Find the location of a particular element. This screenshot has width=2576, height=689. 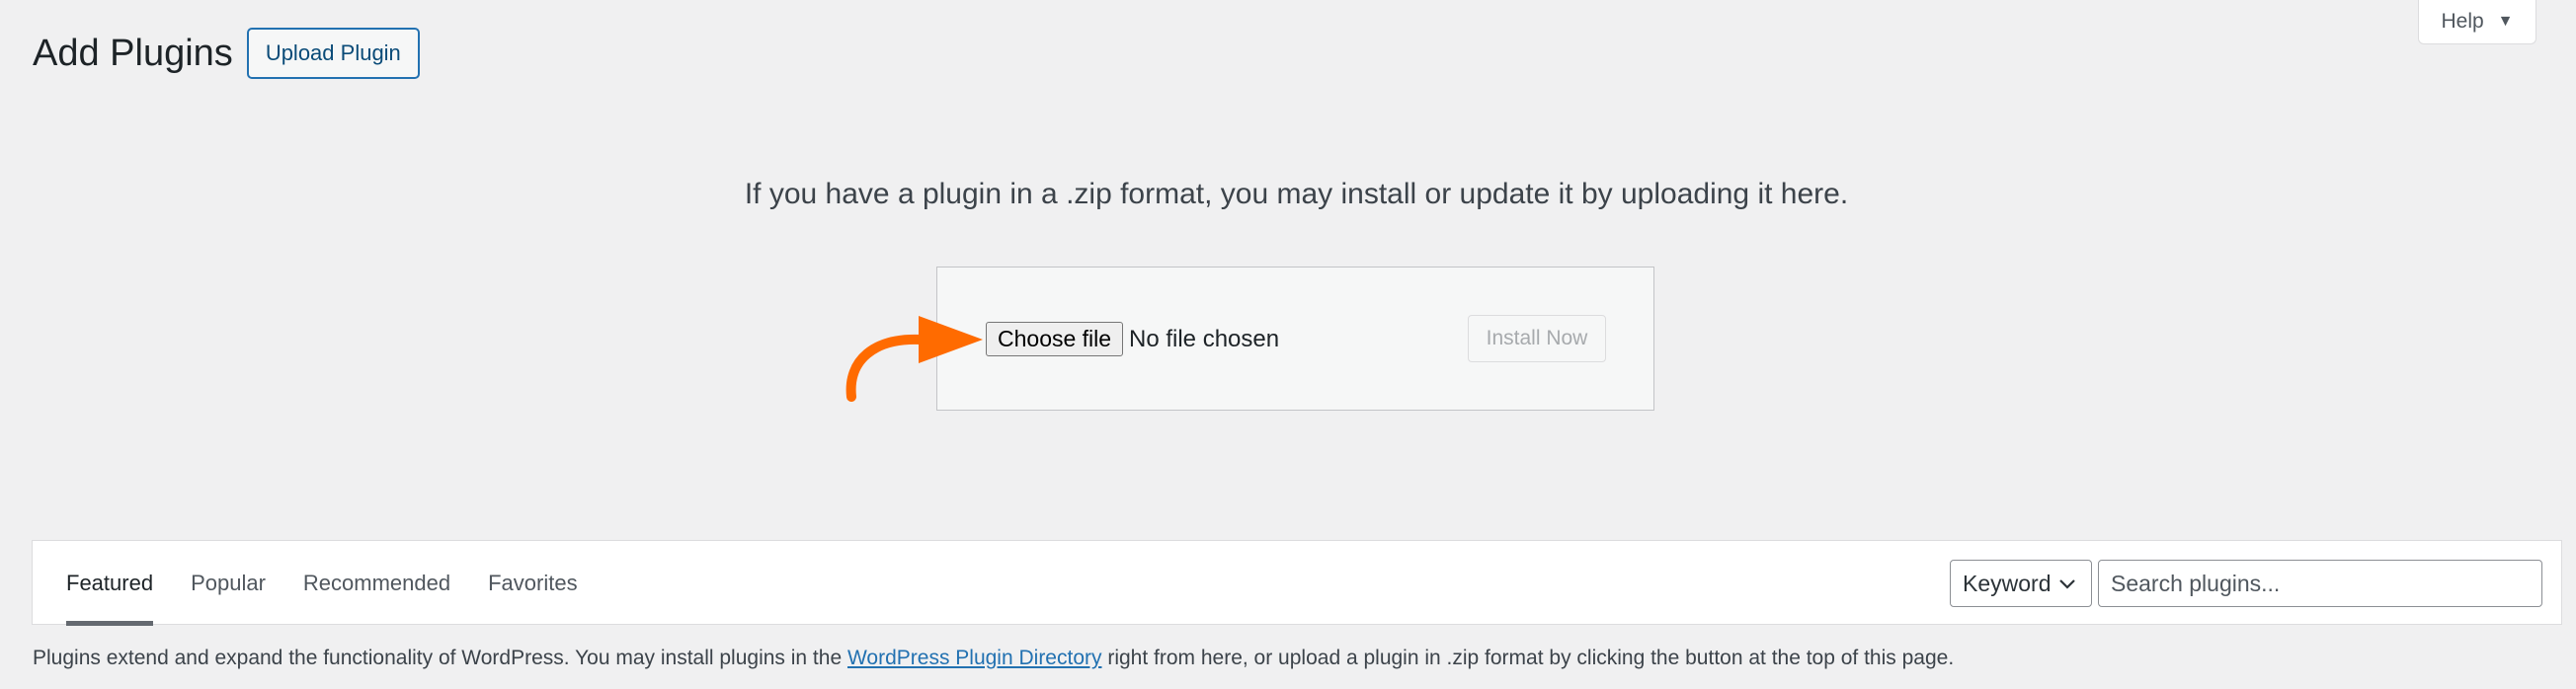

tab-favorites: Favorites is located at coordinates (532, 583).